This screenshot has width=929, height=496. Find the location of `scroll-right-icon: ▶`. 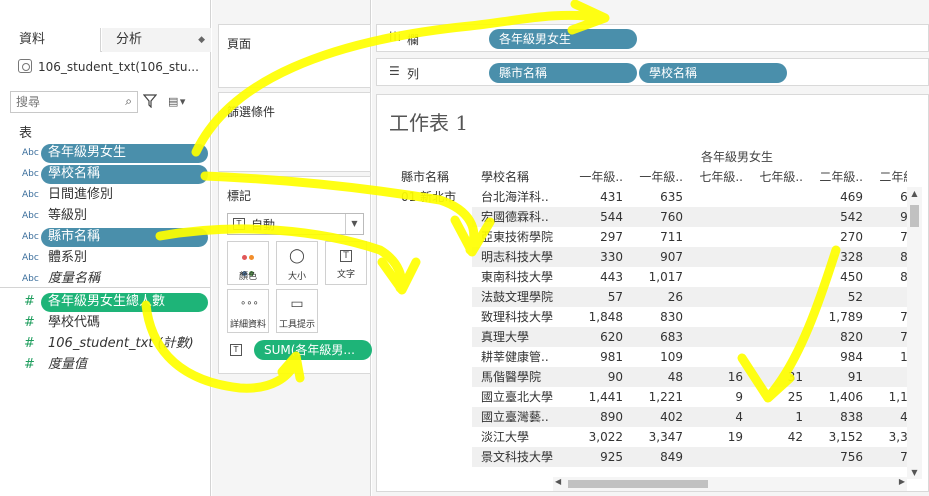

scroll-right-icon: ▶ is located at coordinates (902, 481).